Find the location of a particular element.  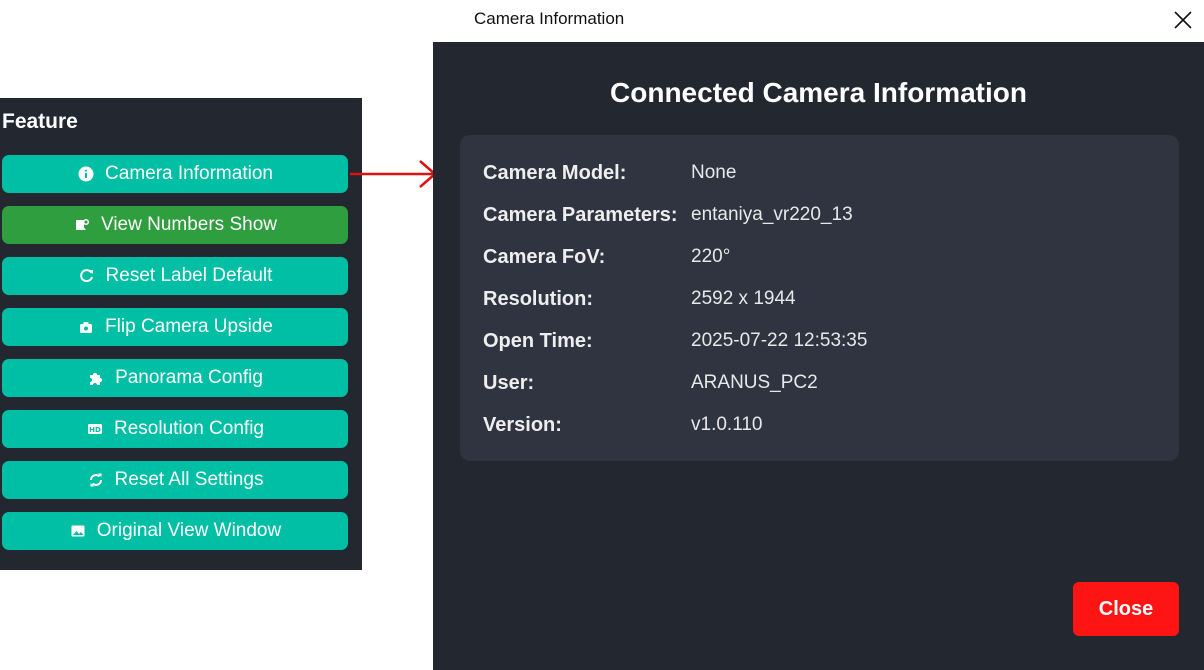

sync-icon is located at coordinates (96, 480).